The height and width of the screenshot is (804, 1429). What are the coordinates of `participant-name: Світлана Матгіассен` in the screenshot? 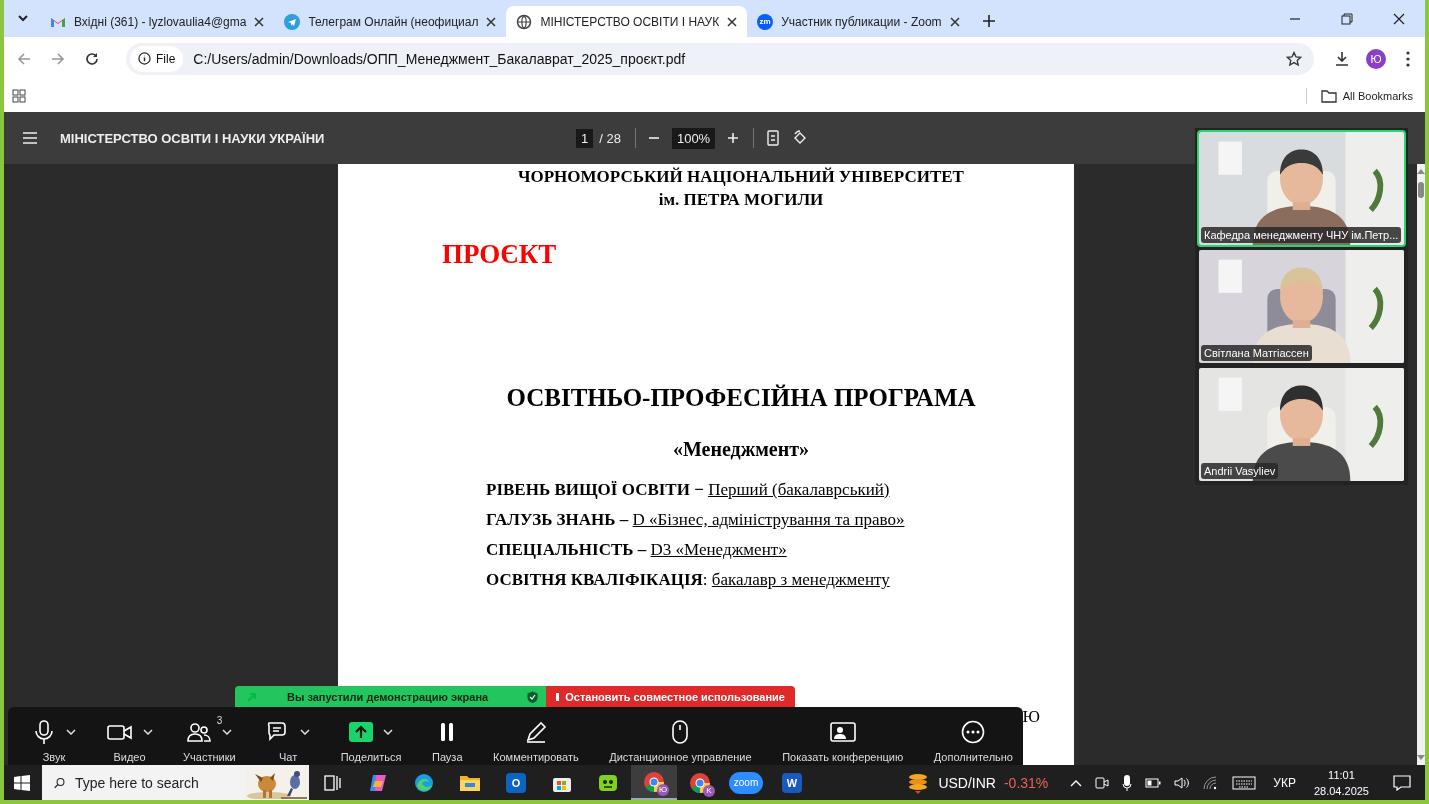 It's located at (1256, 353).